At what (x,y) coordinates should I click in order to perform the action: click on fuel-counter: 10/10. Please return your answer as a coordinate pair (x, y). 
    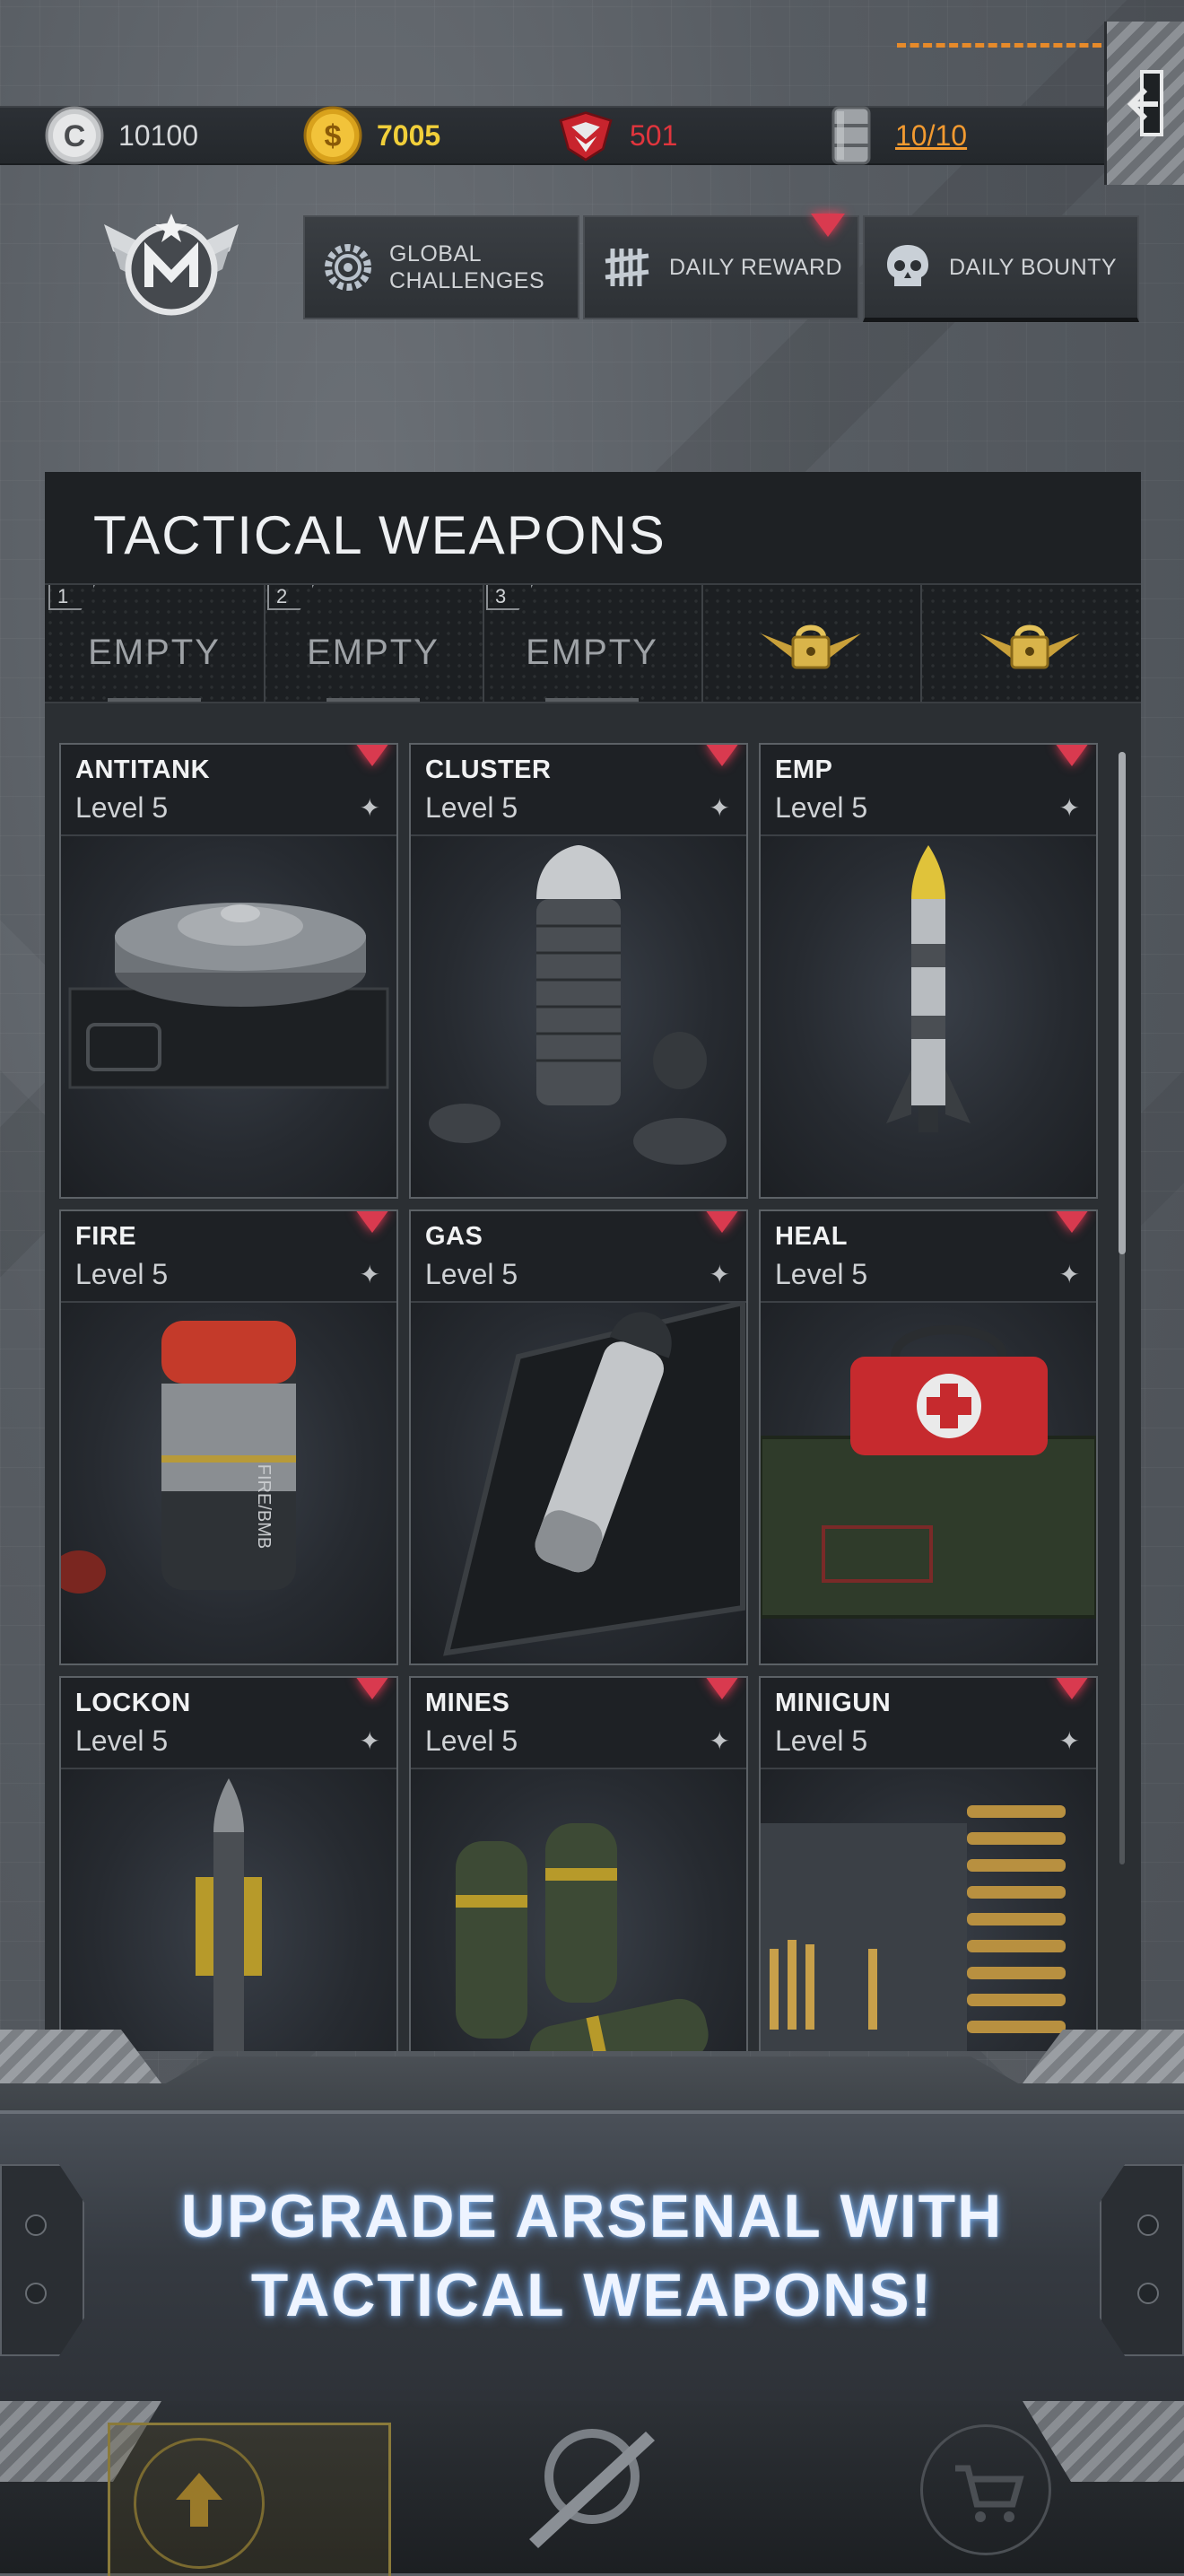
    Looking at the image, I should click on (893, 135).